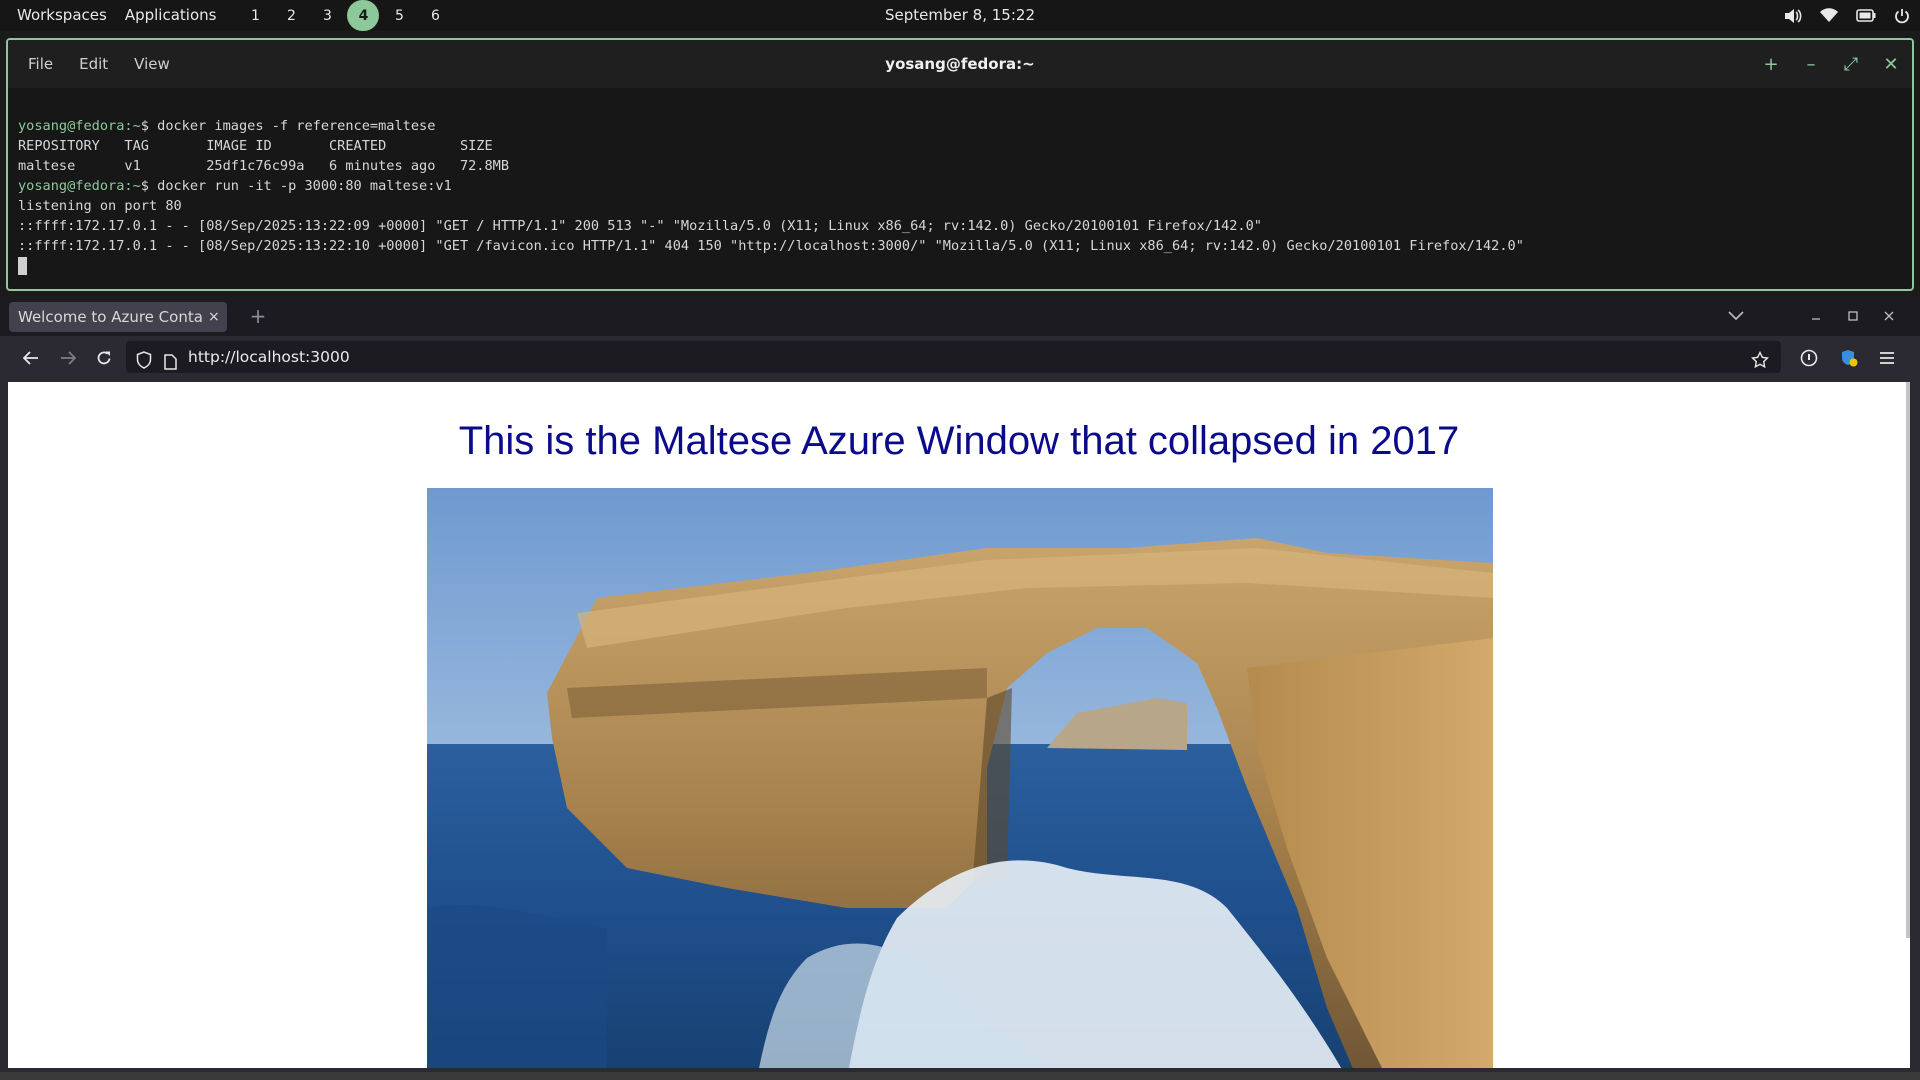 This screenshot has width=1920, height=1080. What do you see at coordinates (1809, 358) in the screenshot?
I see `password-manager-icon` at bounding box center [1809, 358].